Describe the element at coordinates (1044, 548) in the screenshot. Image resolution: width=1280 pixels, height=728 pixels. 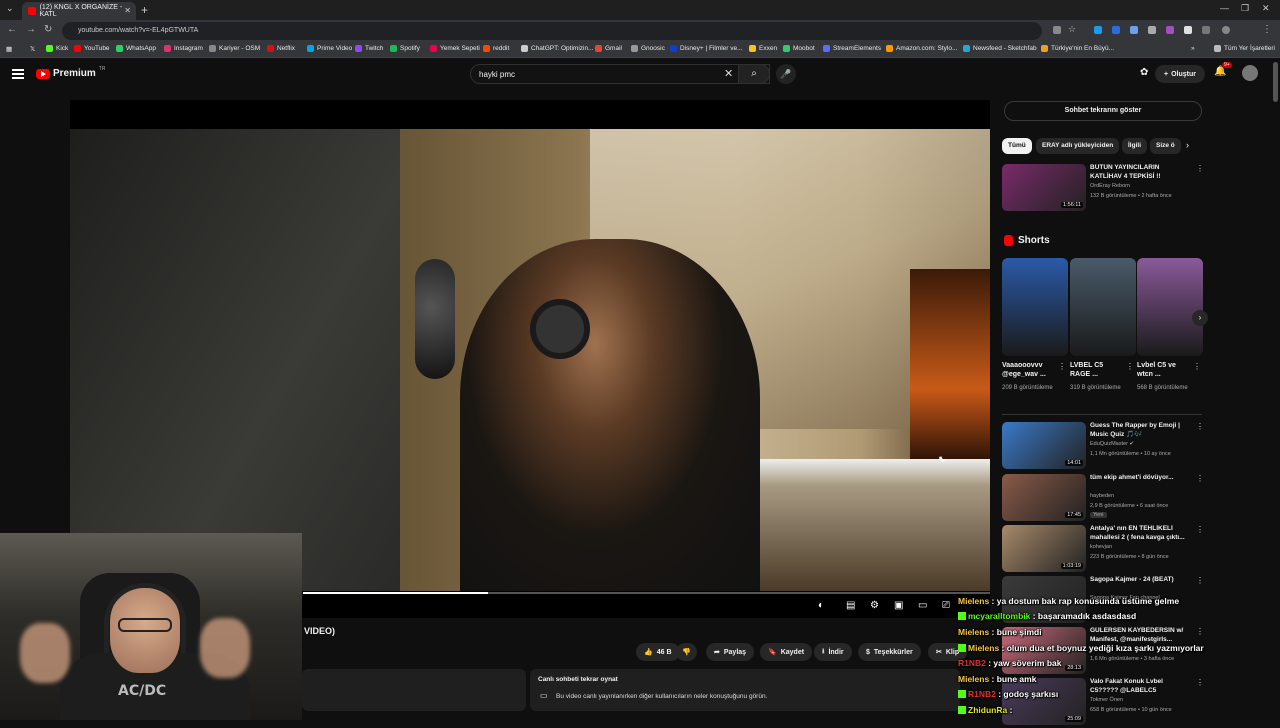
I see `video-thumbnail: 1:03:19` at that location.